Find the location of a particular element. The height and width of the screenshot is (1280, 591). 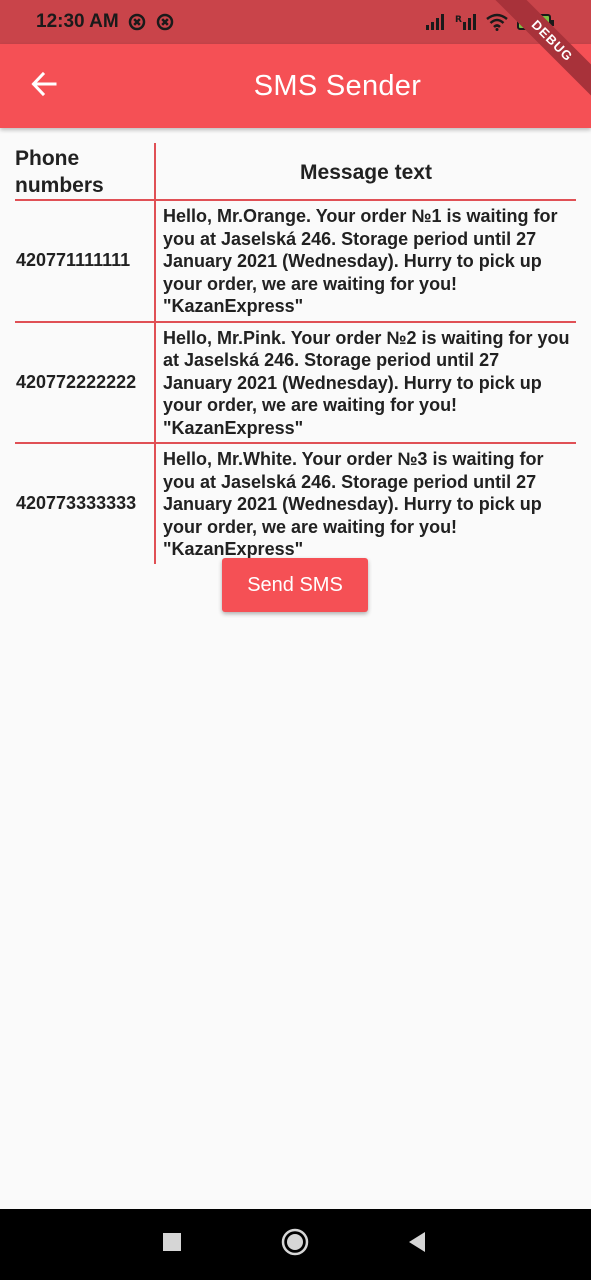

app-bar: SMS Sender is located at coordinates (295, 86).